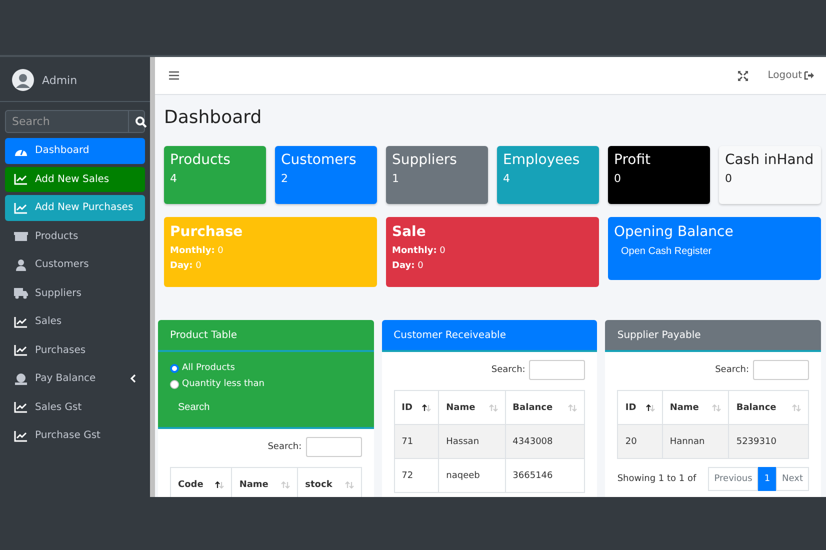 The image size is (826, 550). What do you see at coordinates (767, 479) in the screenshot?
I see `pagination-button: 1` at bounding box center [767, 479].